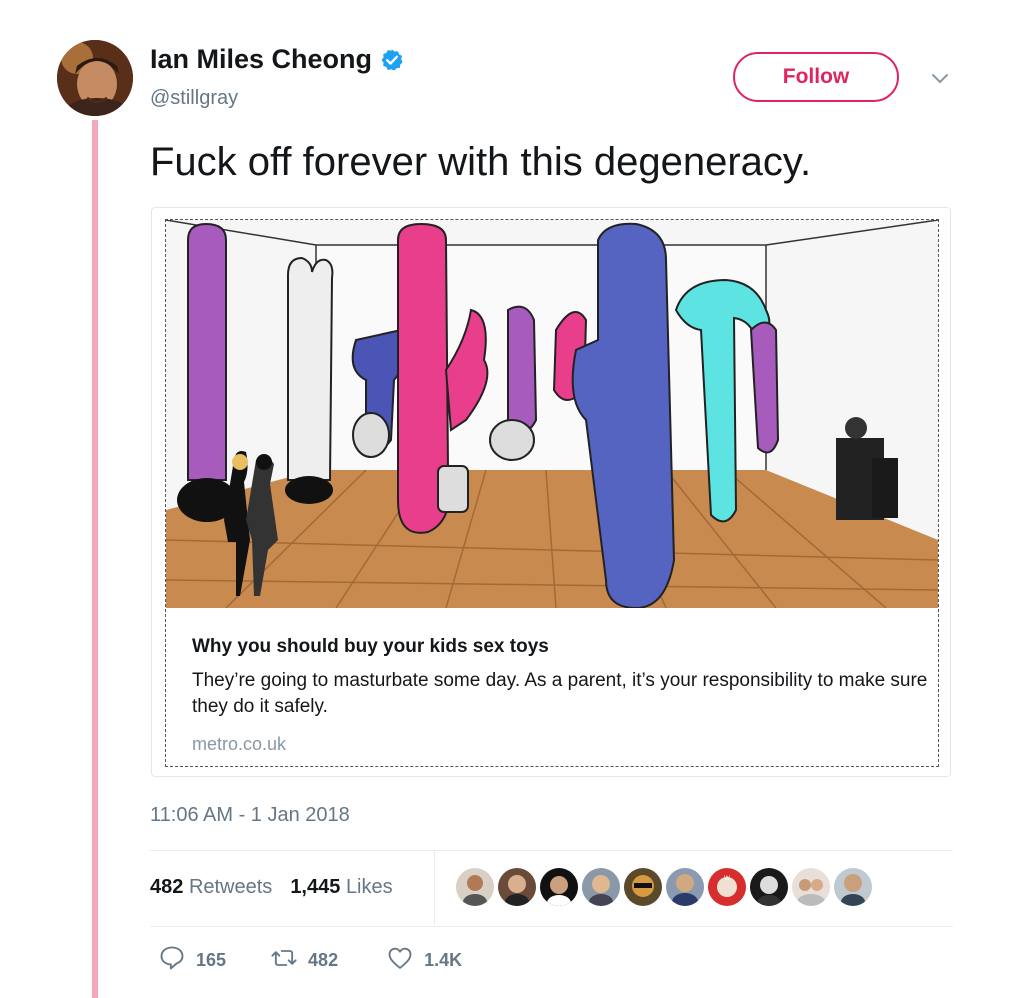 This screenshot has height=998, width=1014. Describe the element at coordinates (167, 887) in the screenshot. I see `retweets-count: 482` at that location.